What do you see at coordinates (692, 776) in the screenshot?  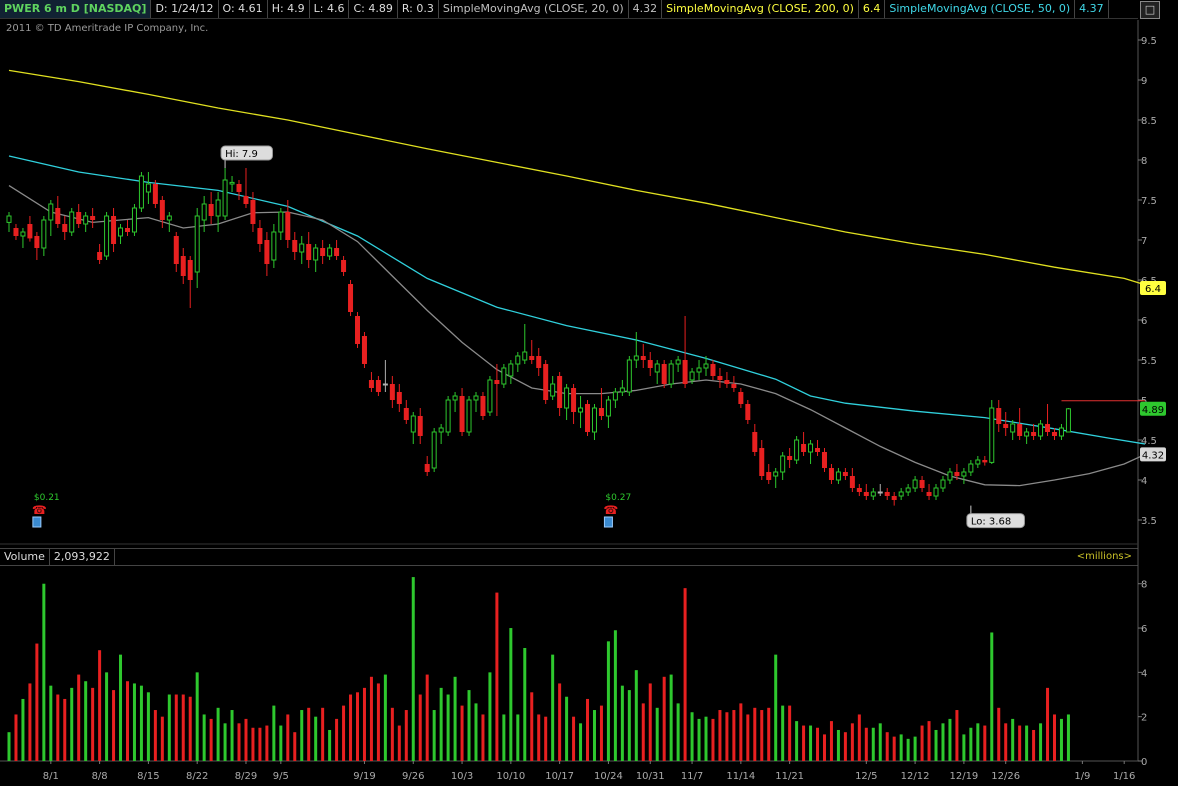 I see `date-tick-label: 11/7` at bounding box center [692, 776].